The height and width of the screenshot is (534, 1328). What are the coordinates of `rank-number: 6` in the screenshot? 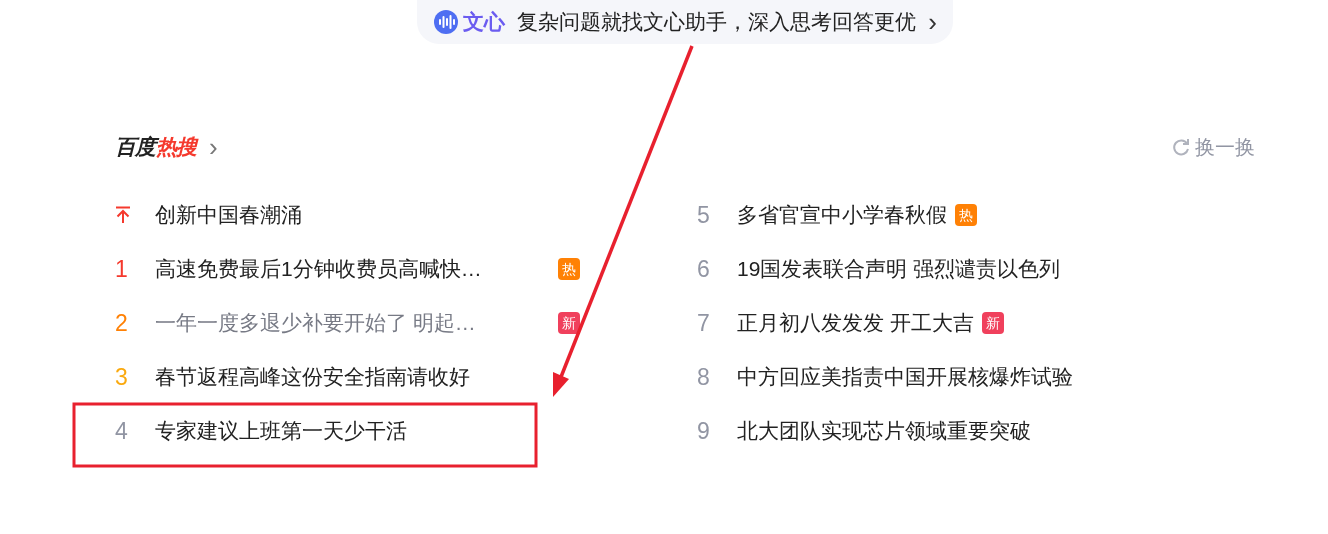 It's located at (703, 269).